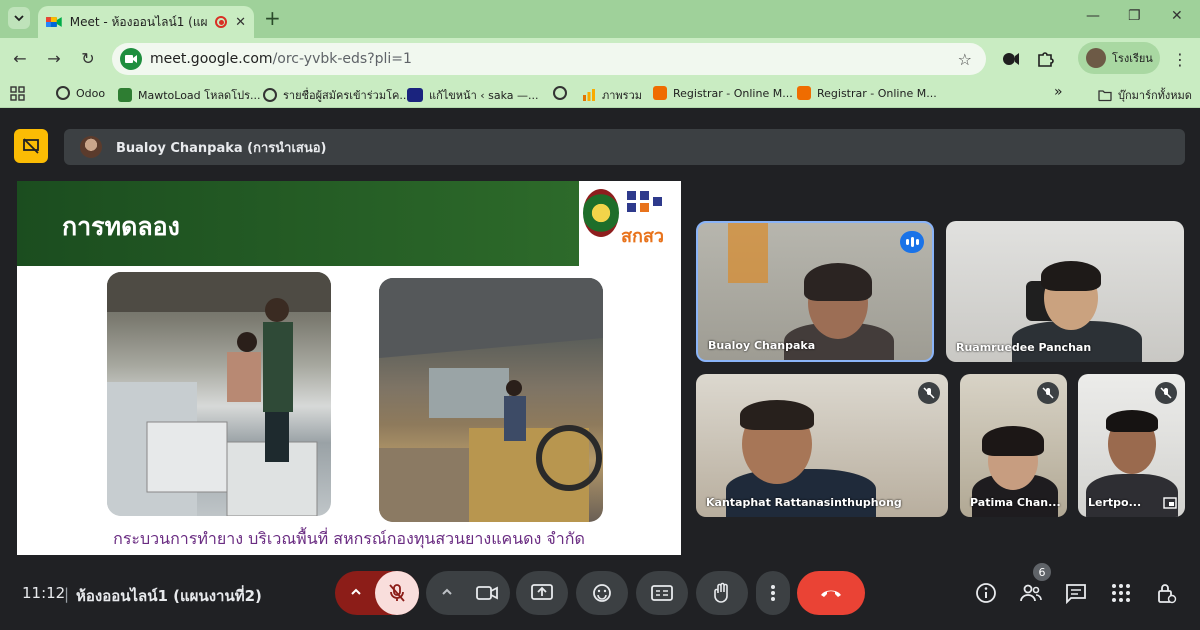 The width and height of the screenshot is (1200, 630). I want to click on emoji-icon, so click(602, 593).